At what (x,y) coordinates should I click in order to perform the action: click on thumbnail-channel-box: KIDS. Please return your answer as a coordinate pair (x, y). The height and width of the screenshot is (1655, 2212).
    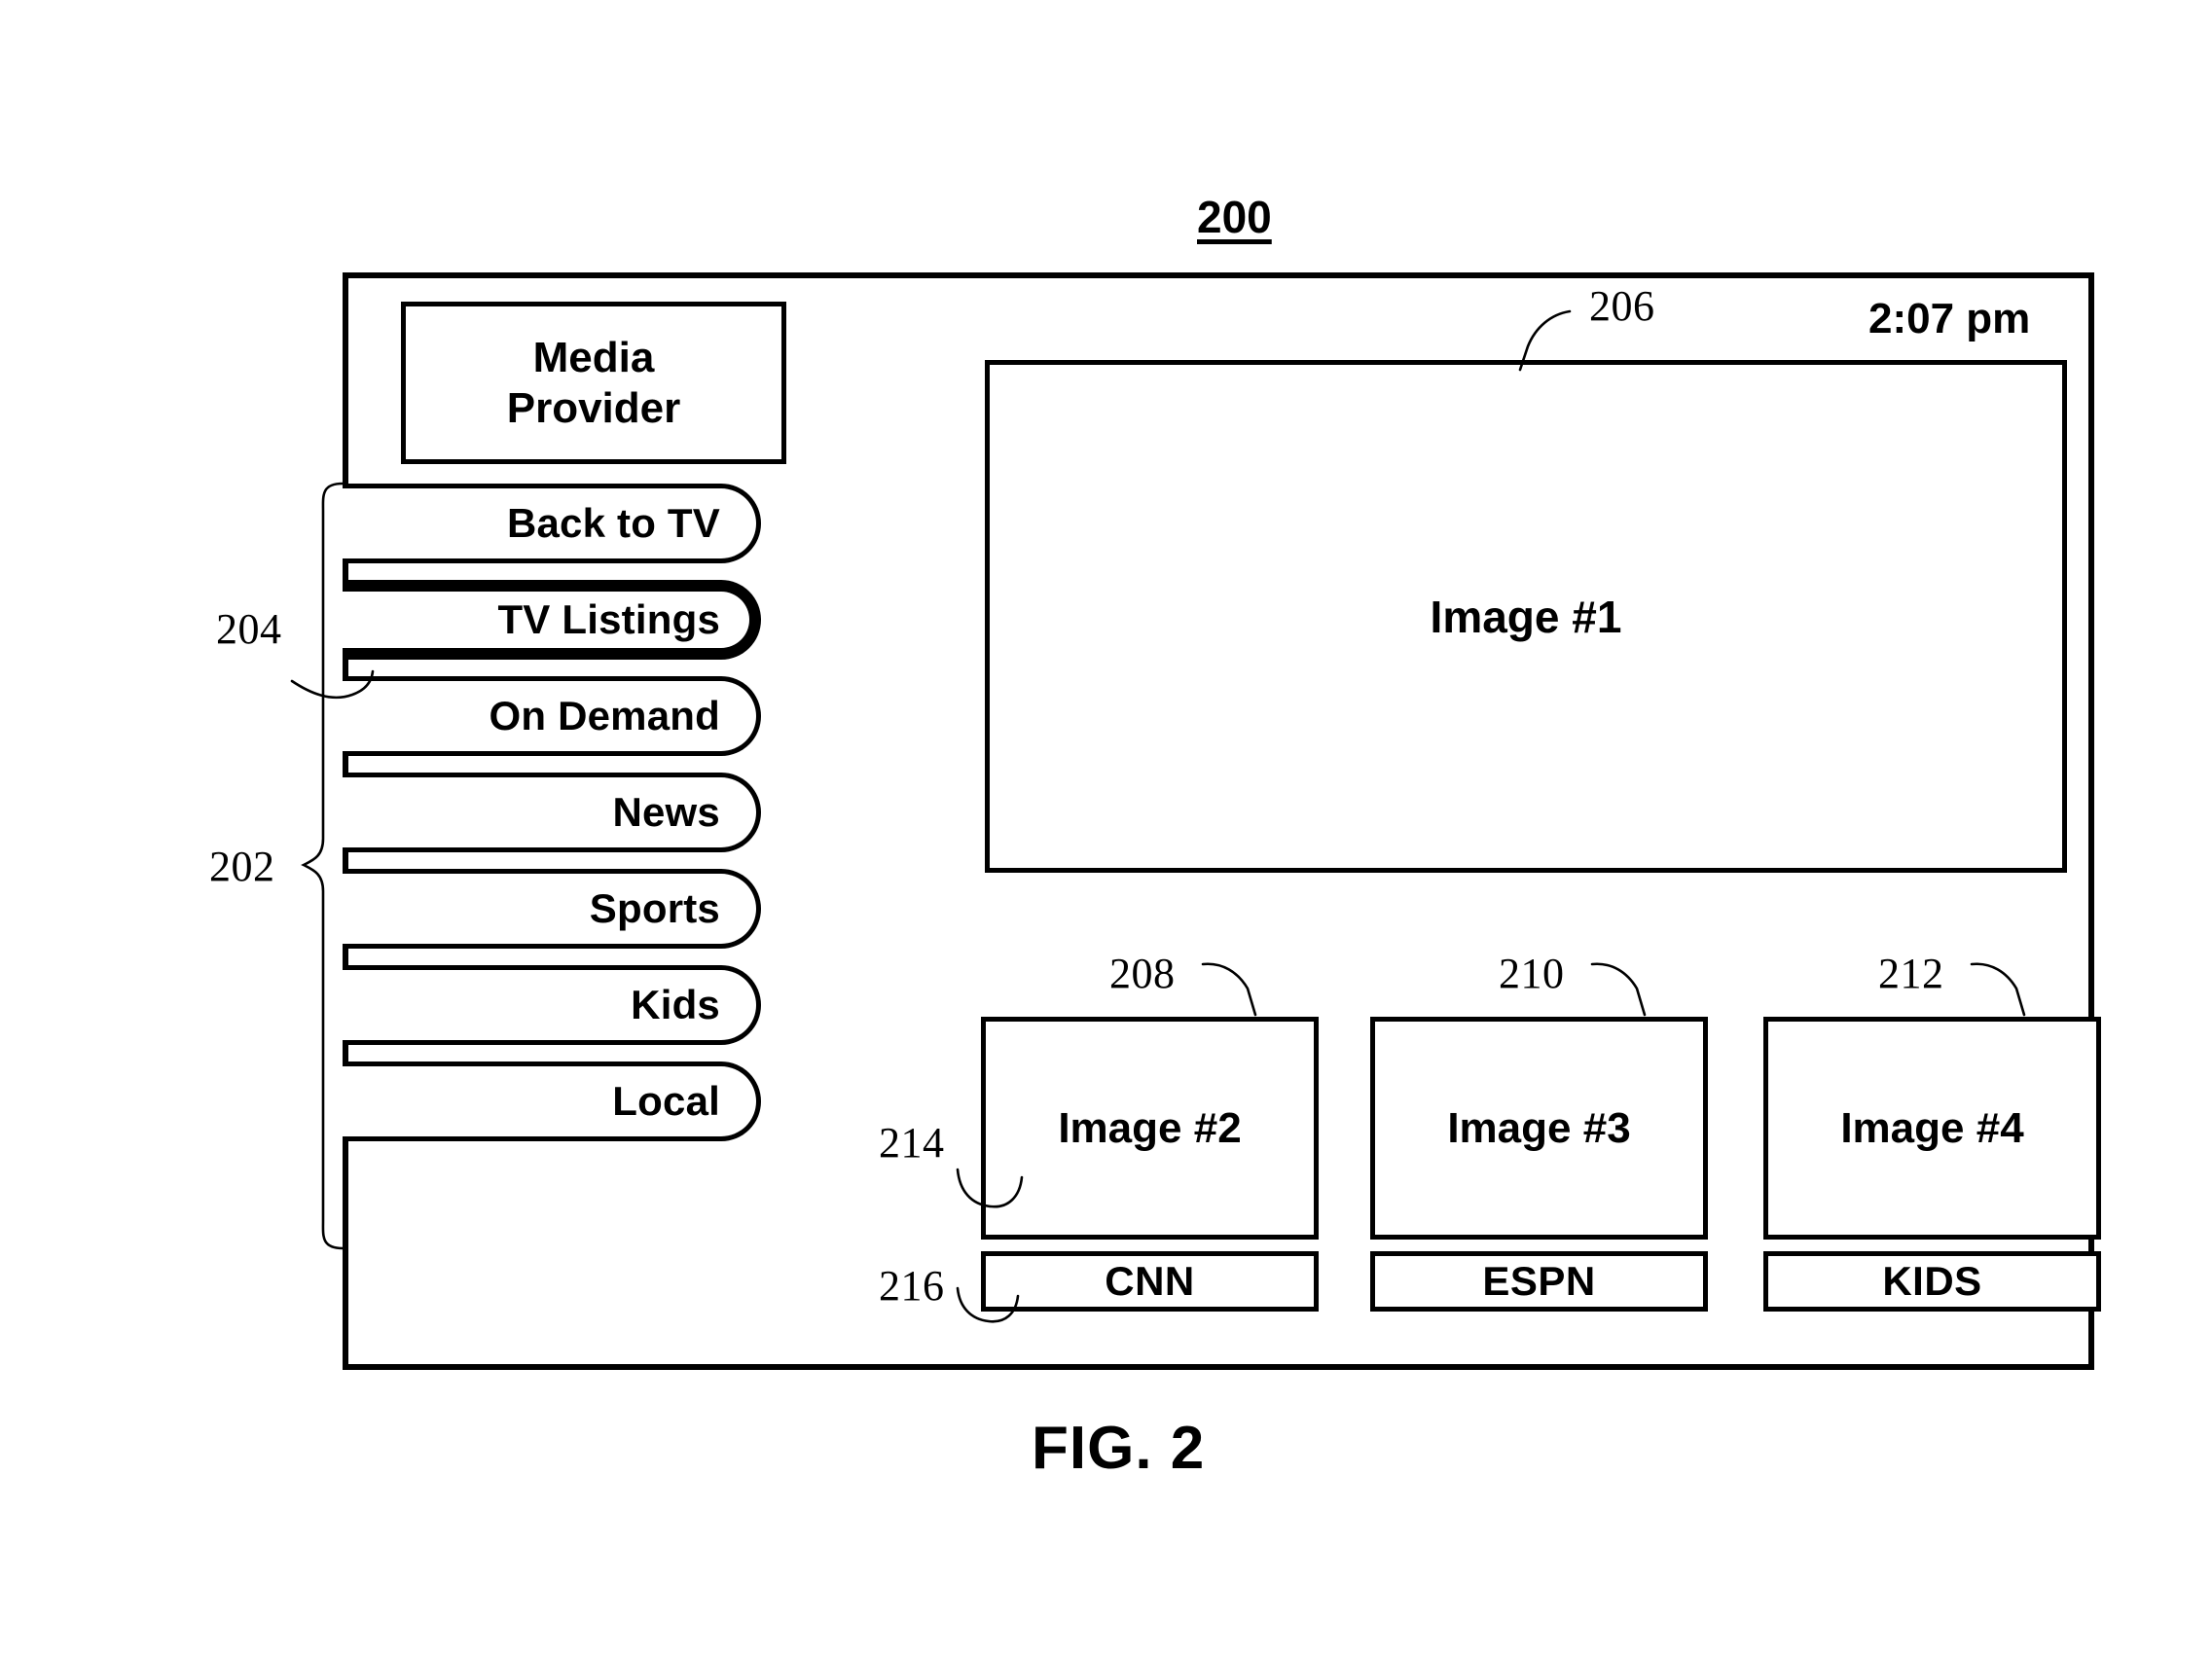
    Looking at the image, I should click on (1932, 1281).